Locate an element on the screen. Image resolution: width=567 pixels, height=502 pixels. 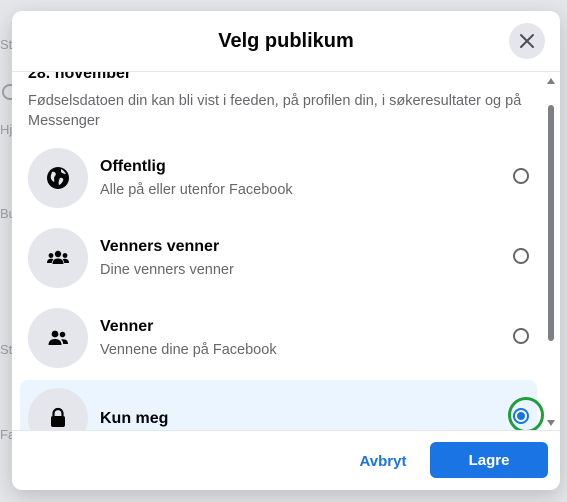
scrollbar is located at coordinates (551, 251).